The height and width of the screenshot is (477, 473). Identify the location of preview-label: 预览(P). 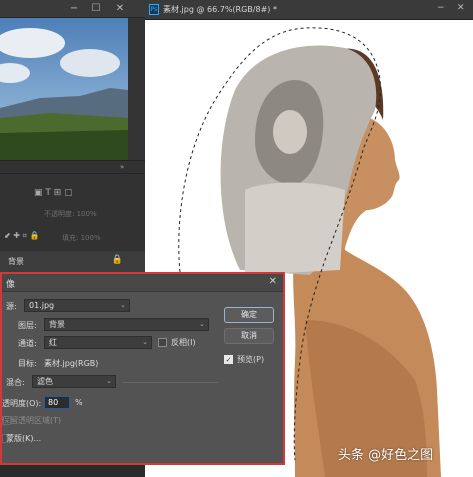
(251, 359).